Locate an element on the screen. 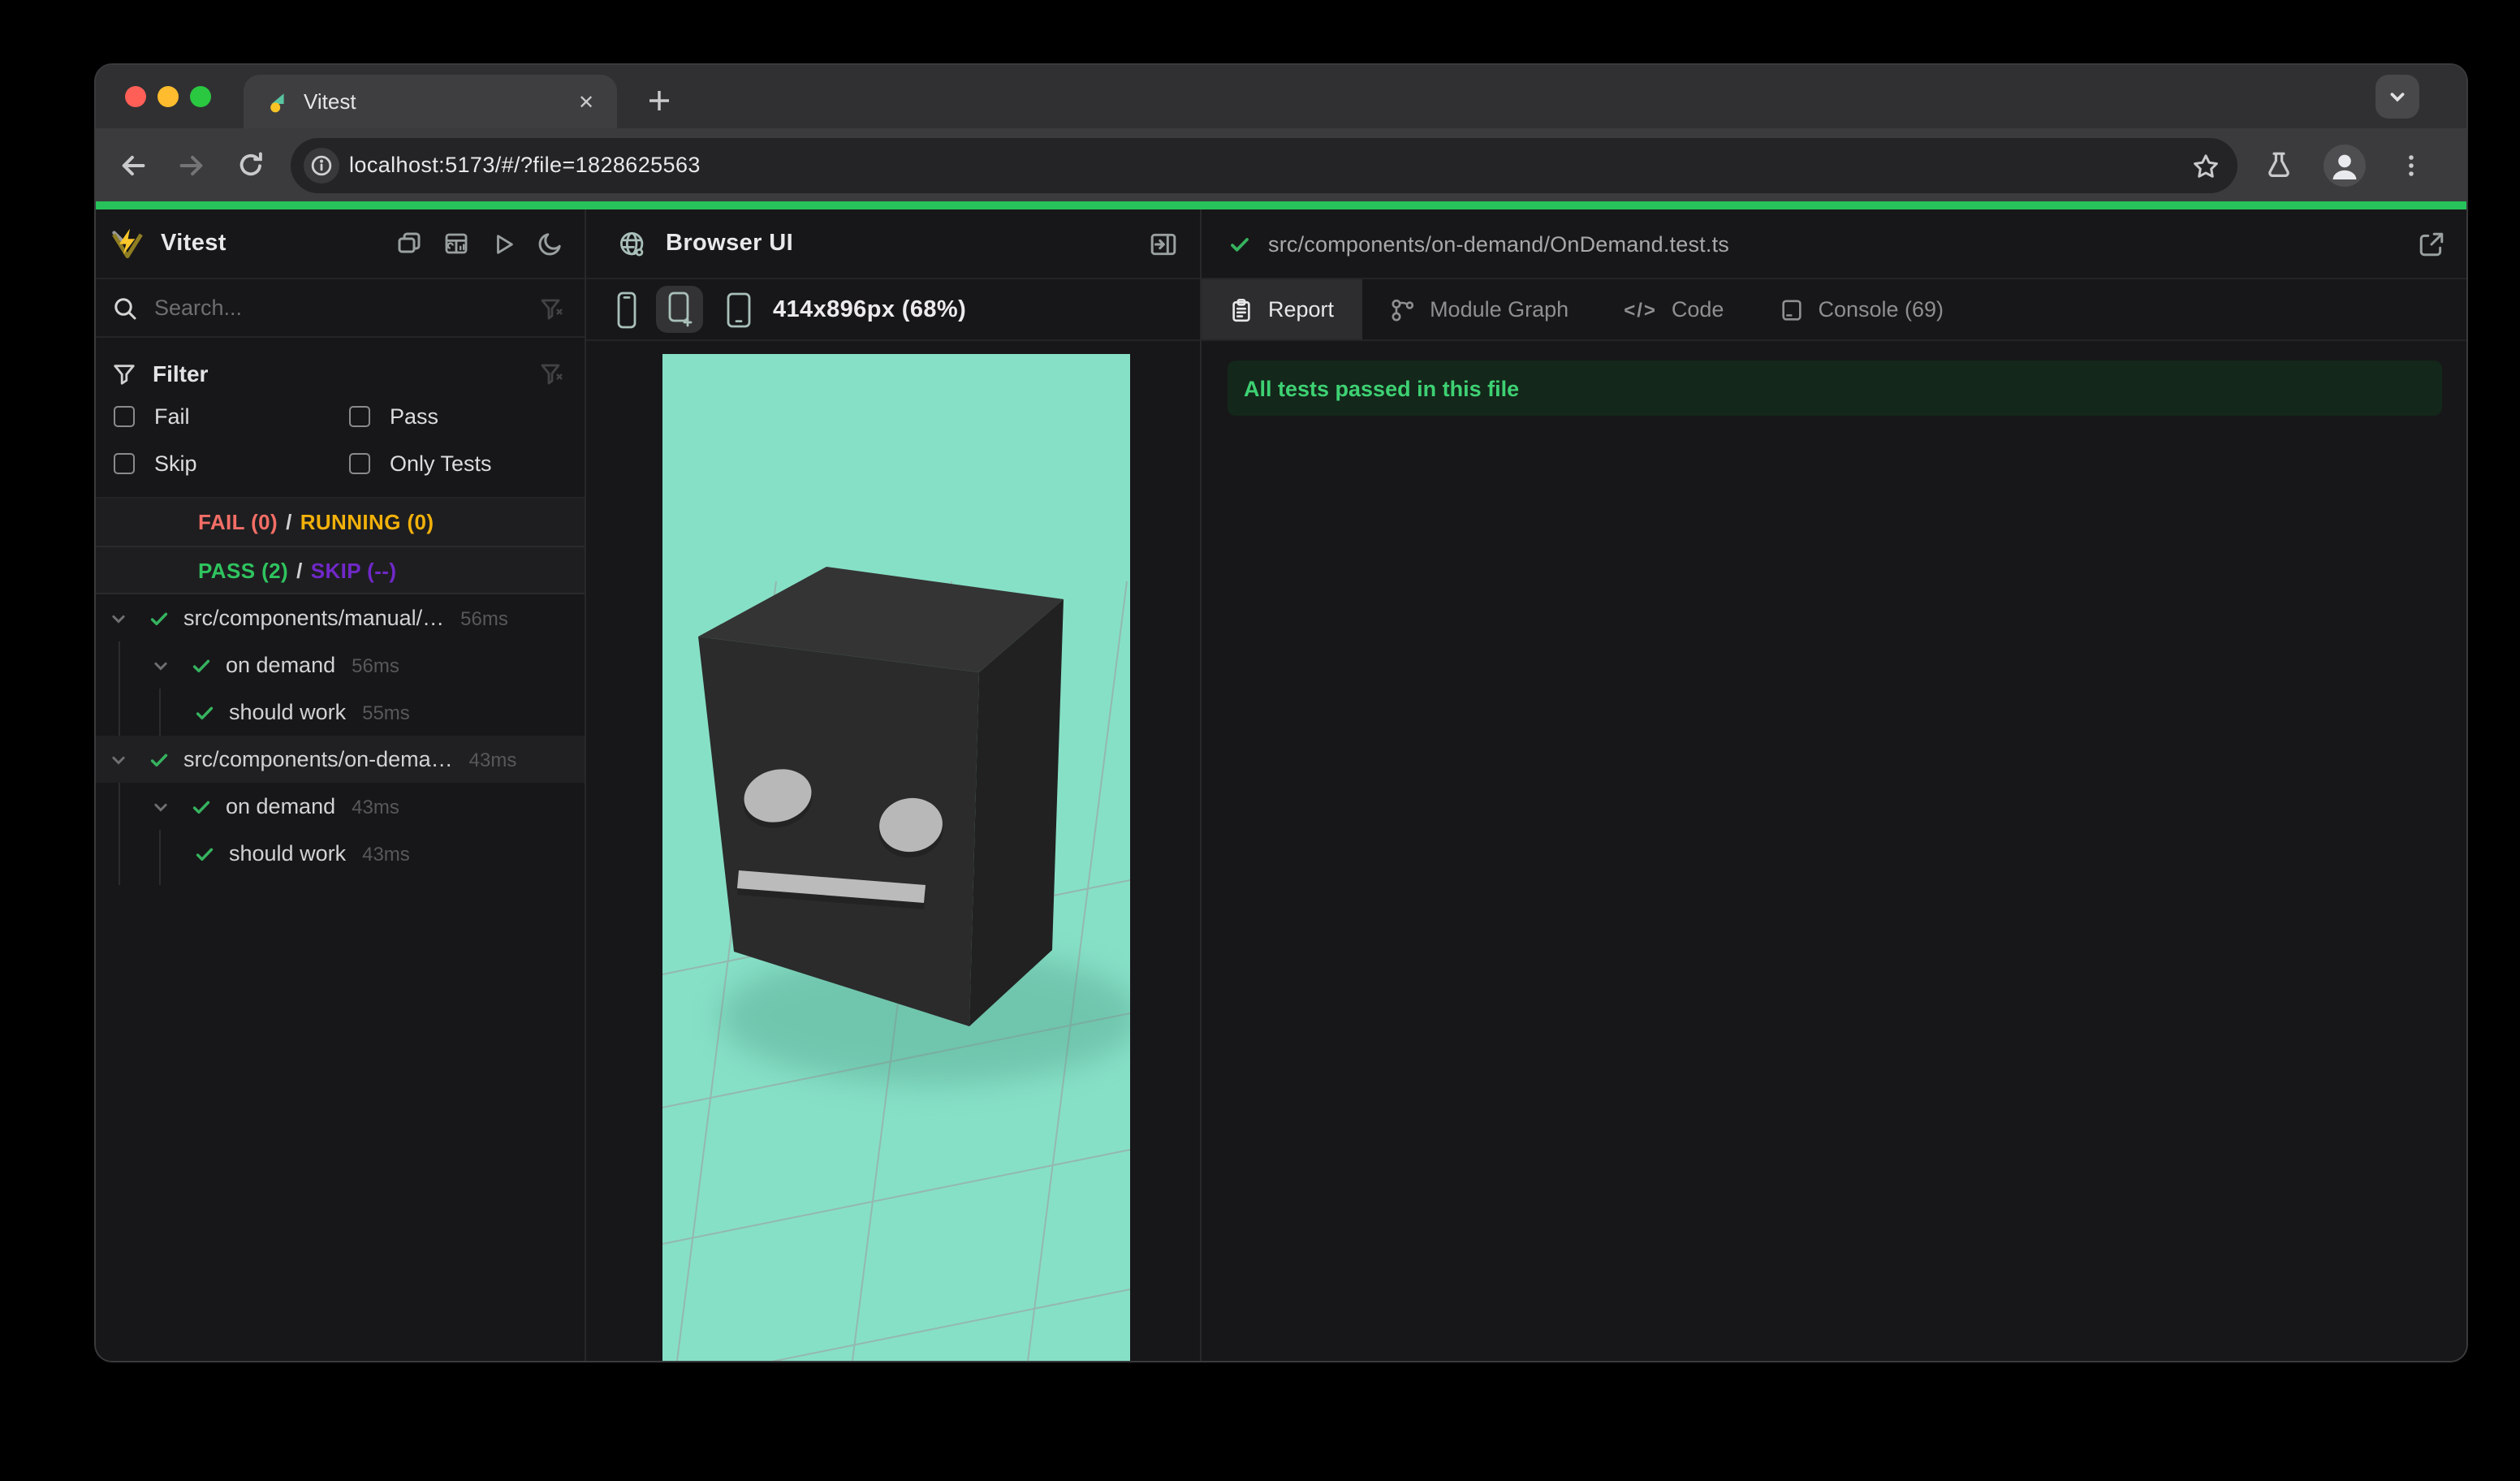 This screenshot has width=2520, height=1481. tab-console: Console (69) is located at coordinates (1861, 309).